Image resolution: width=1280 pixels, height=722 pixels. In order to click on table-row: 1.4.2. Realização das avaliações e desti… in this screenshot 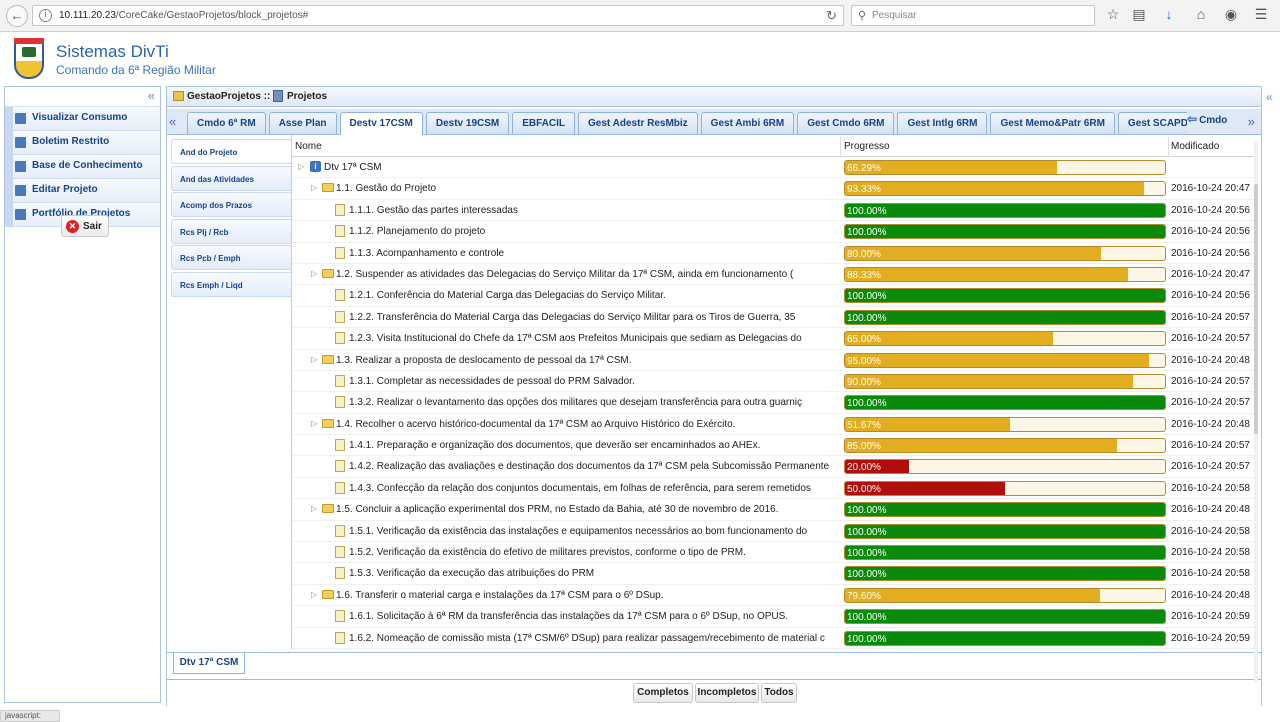, I will do `click(774, 467)`.